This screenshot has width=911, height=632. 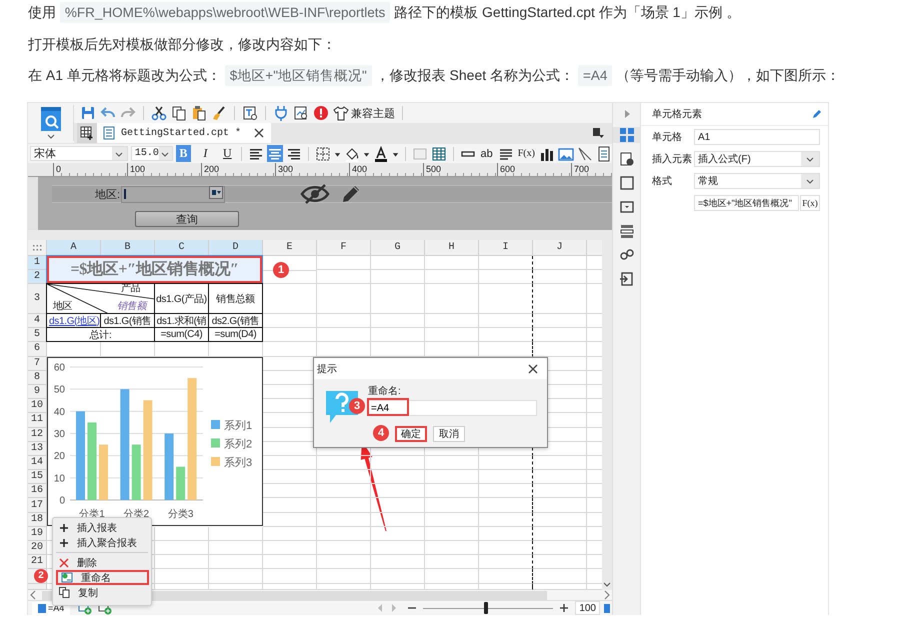 I want to click on table-button, so click(x=438, y=154).